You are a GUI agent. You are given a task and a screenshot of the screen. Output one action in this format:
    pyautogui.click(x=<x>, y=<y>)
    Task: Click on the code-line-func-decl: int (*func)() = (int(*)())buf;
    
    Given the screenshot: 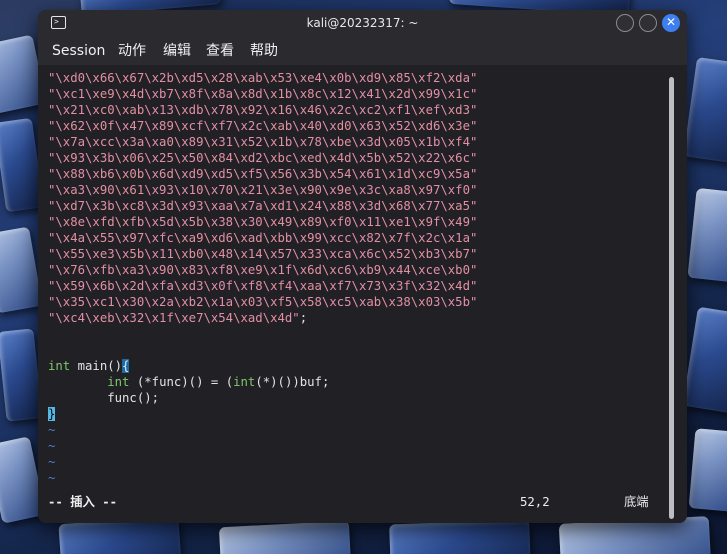 What is the action you would take?
    pyautogui.click(x=188, y=382)
    